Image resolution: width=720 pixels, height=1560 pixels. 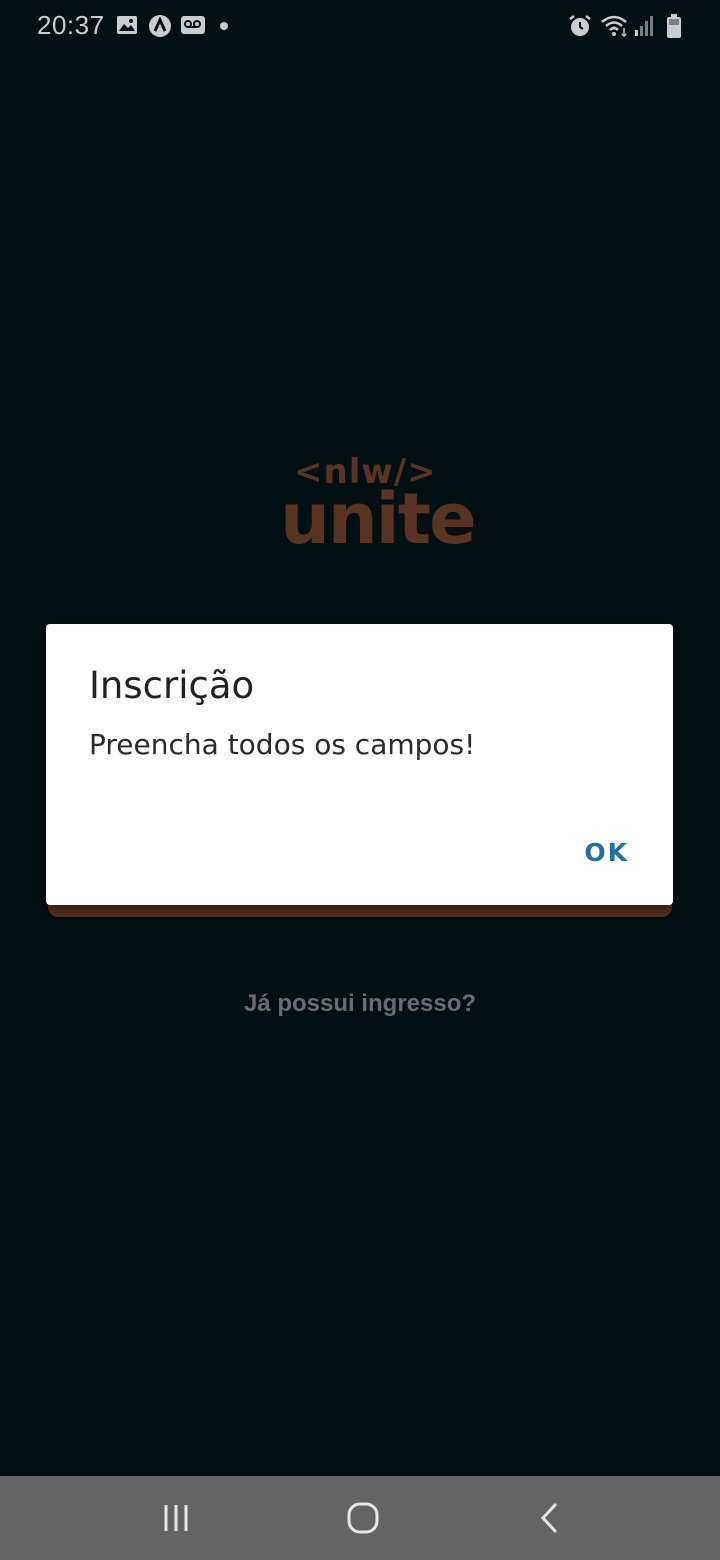 What do you see at coordinates (172, 685) in the screenshot?
I see `dialog-title: Inscrição` at bounding box center [172, 685].